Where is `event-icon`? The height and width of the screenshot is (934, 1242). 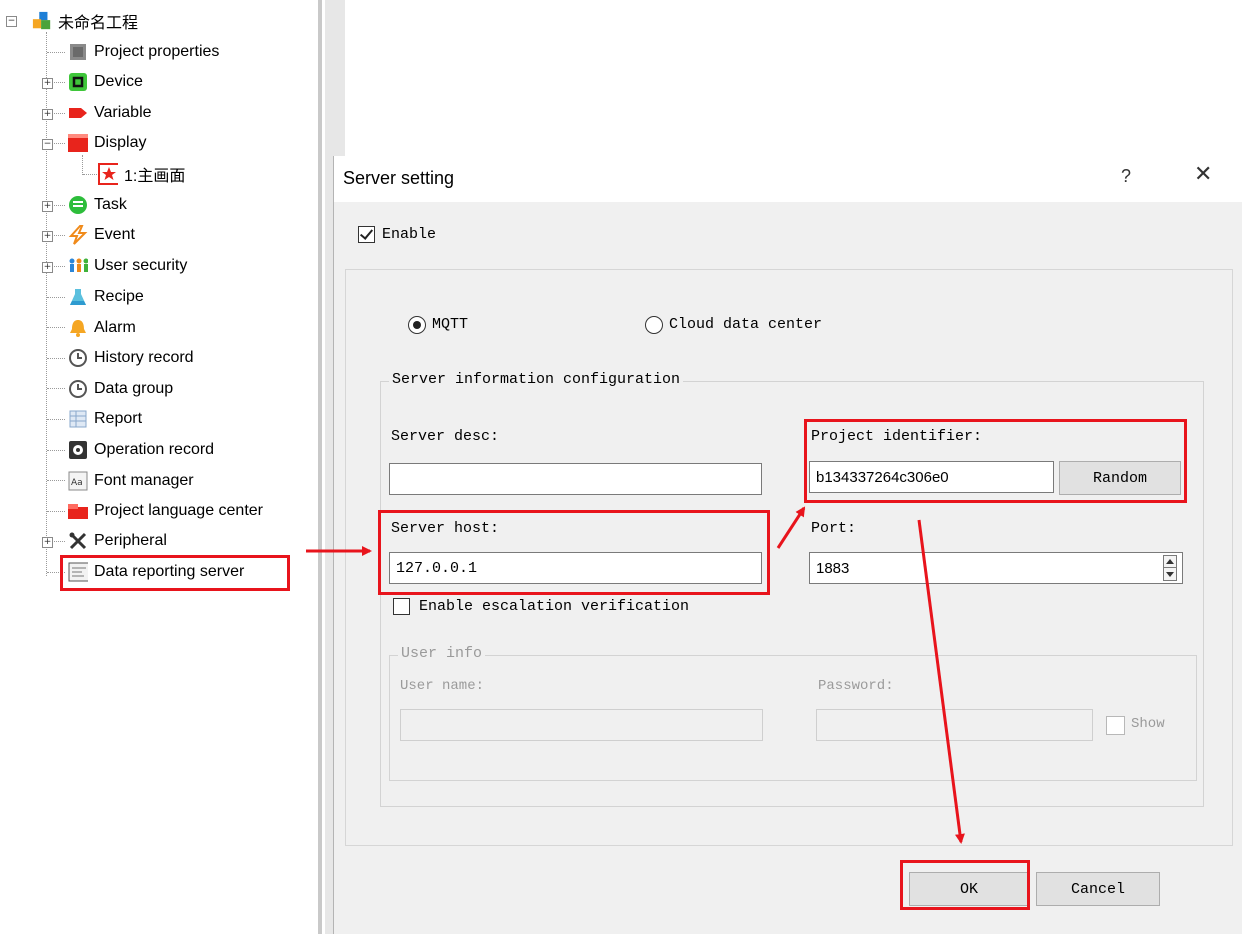 event-icon is located at coordinates (78, 235).